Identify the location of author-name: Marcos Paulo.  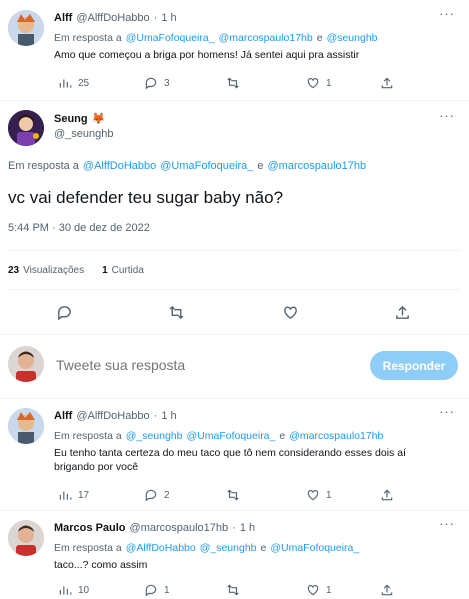
(90, 528).